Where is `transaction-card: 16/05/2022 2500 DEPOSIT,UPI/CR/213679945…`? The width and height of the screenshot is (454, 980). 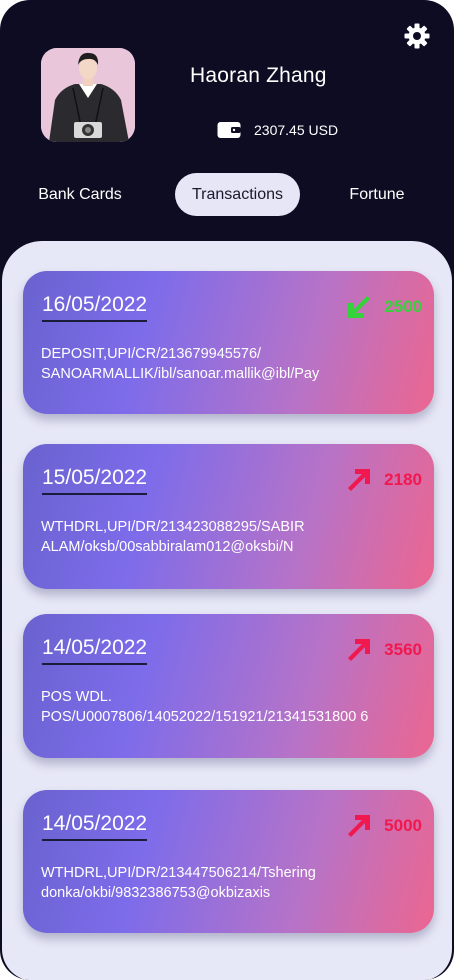 transaction-card: 16/05/2022 2500 DEPOSIT,UPI/CR/213679945… is located at coordinates (228, 342).